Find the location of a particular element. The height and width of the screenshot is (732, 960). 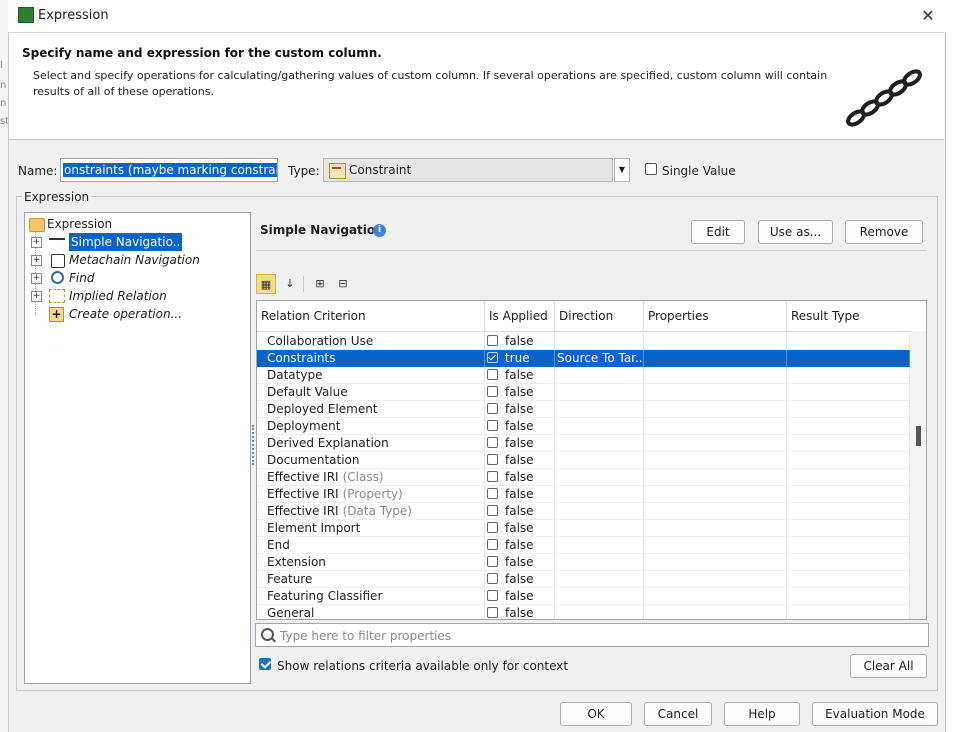

table-row: Default Value false is located at coordinates (583, 392).